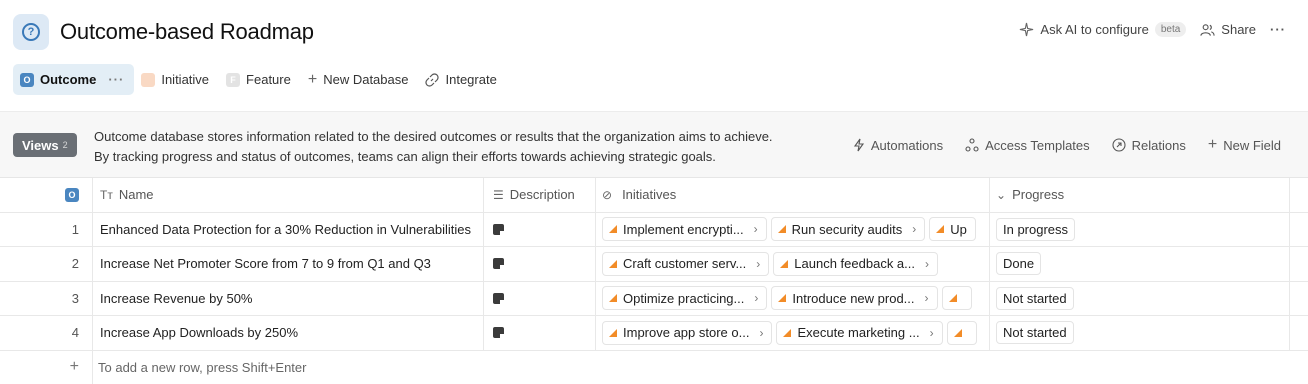 This screenshot has height=384, width=1308. I want to click on header-actions: Ask AI to configure beta Share ···, so click(1152, 29).